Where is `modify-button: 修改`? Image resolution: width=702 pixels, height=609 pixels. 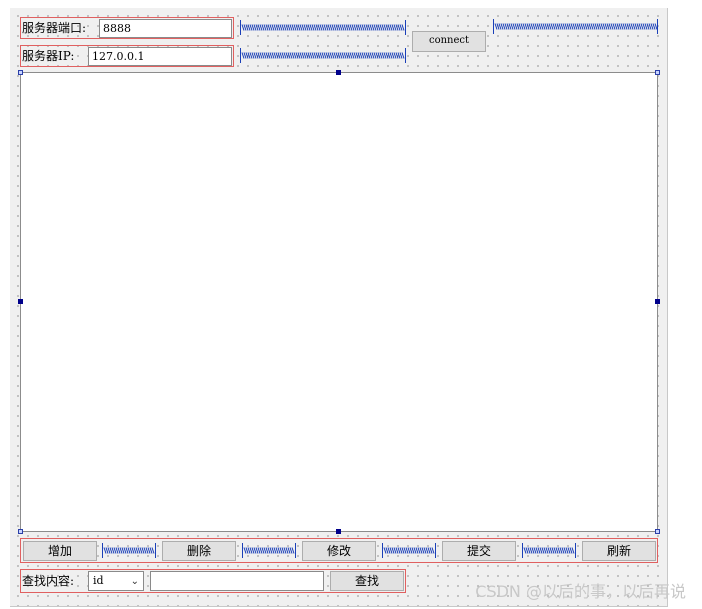
modify-button: 修改 is located at coordinates (339, 551).